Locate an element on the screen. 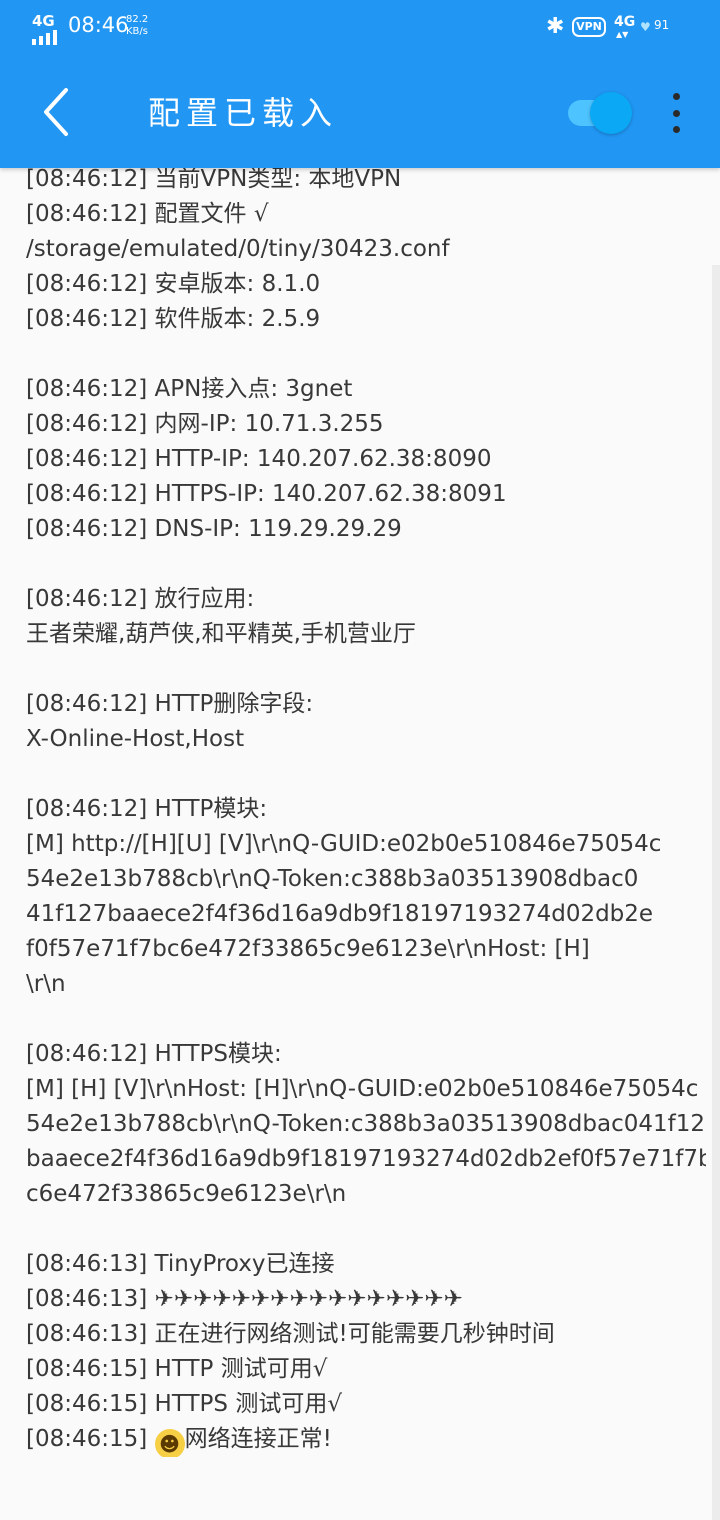 The height and width of the screenshot is (1520, 720). log-line: [08:46:13] ✈✈✈✈✈✈✈✈✈✈✈✈✈✈✈✈ is located at coordinates (244, 1299).